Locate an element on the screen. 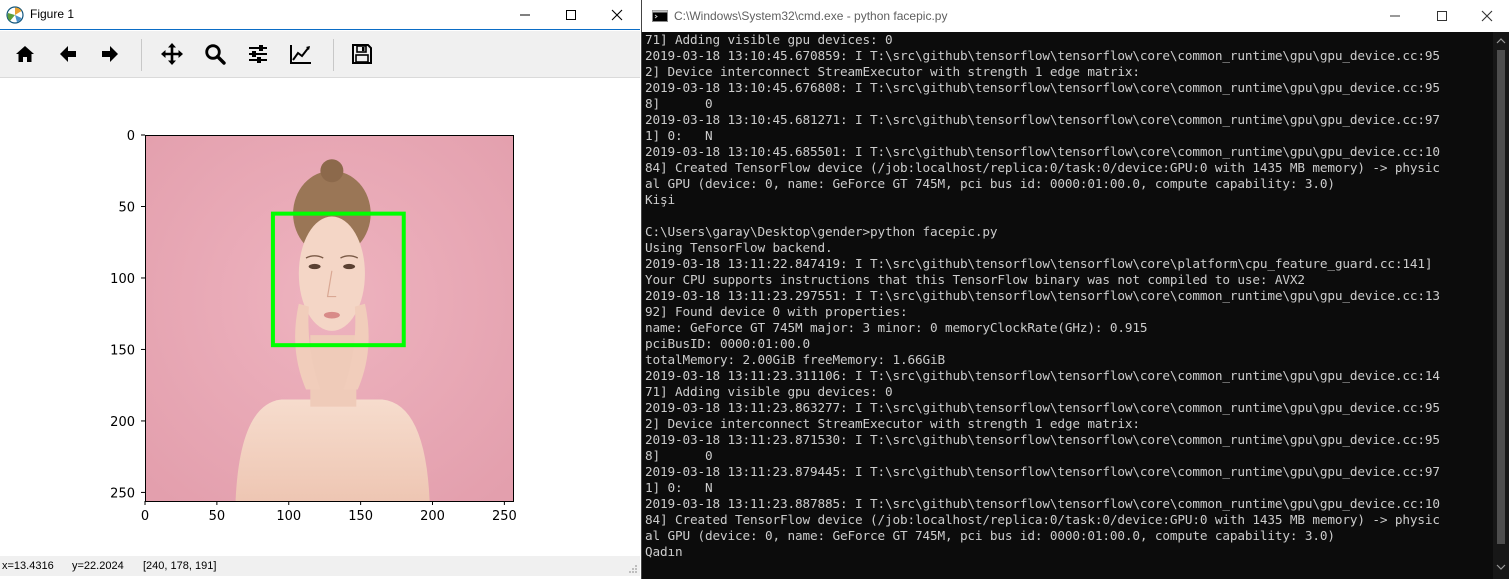  configure-subplots-button is located at coordinates (258, 54).